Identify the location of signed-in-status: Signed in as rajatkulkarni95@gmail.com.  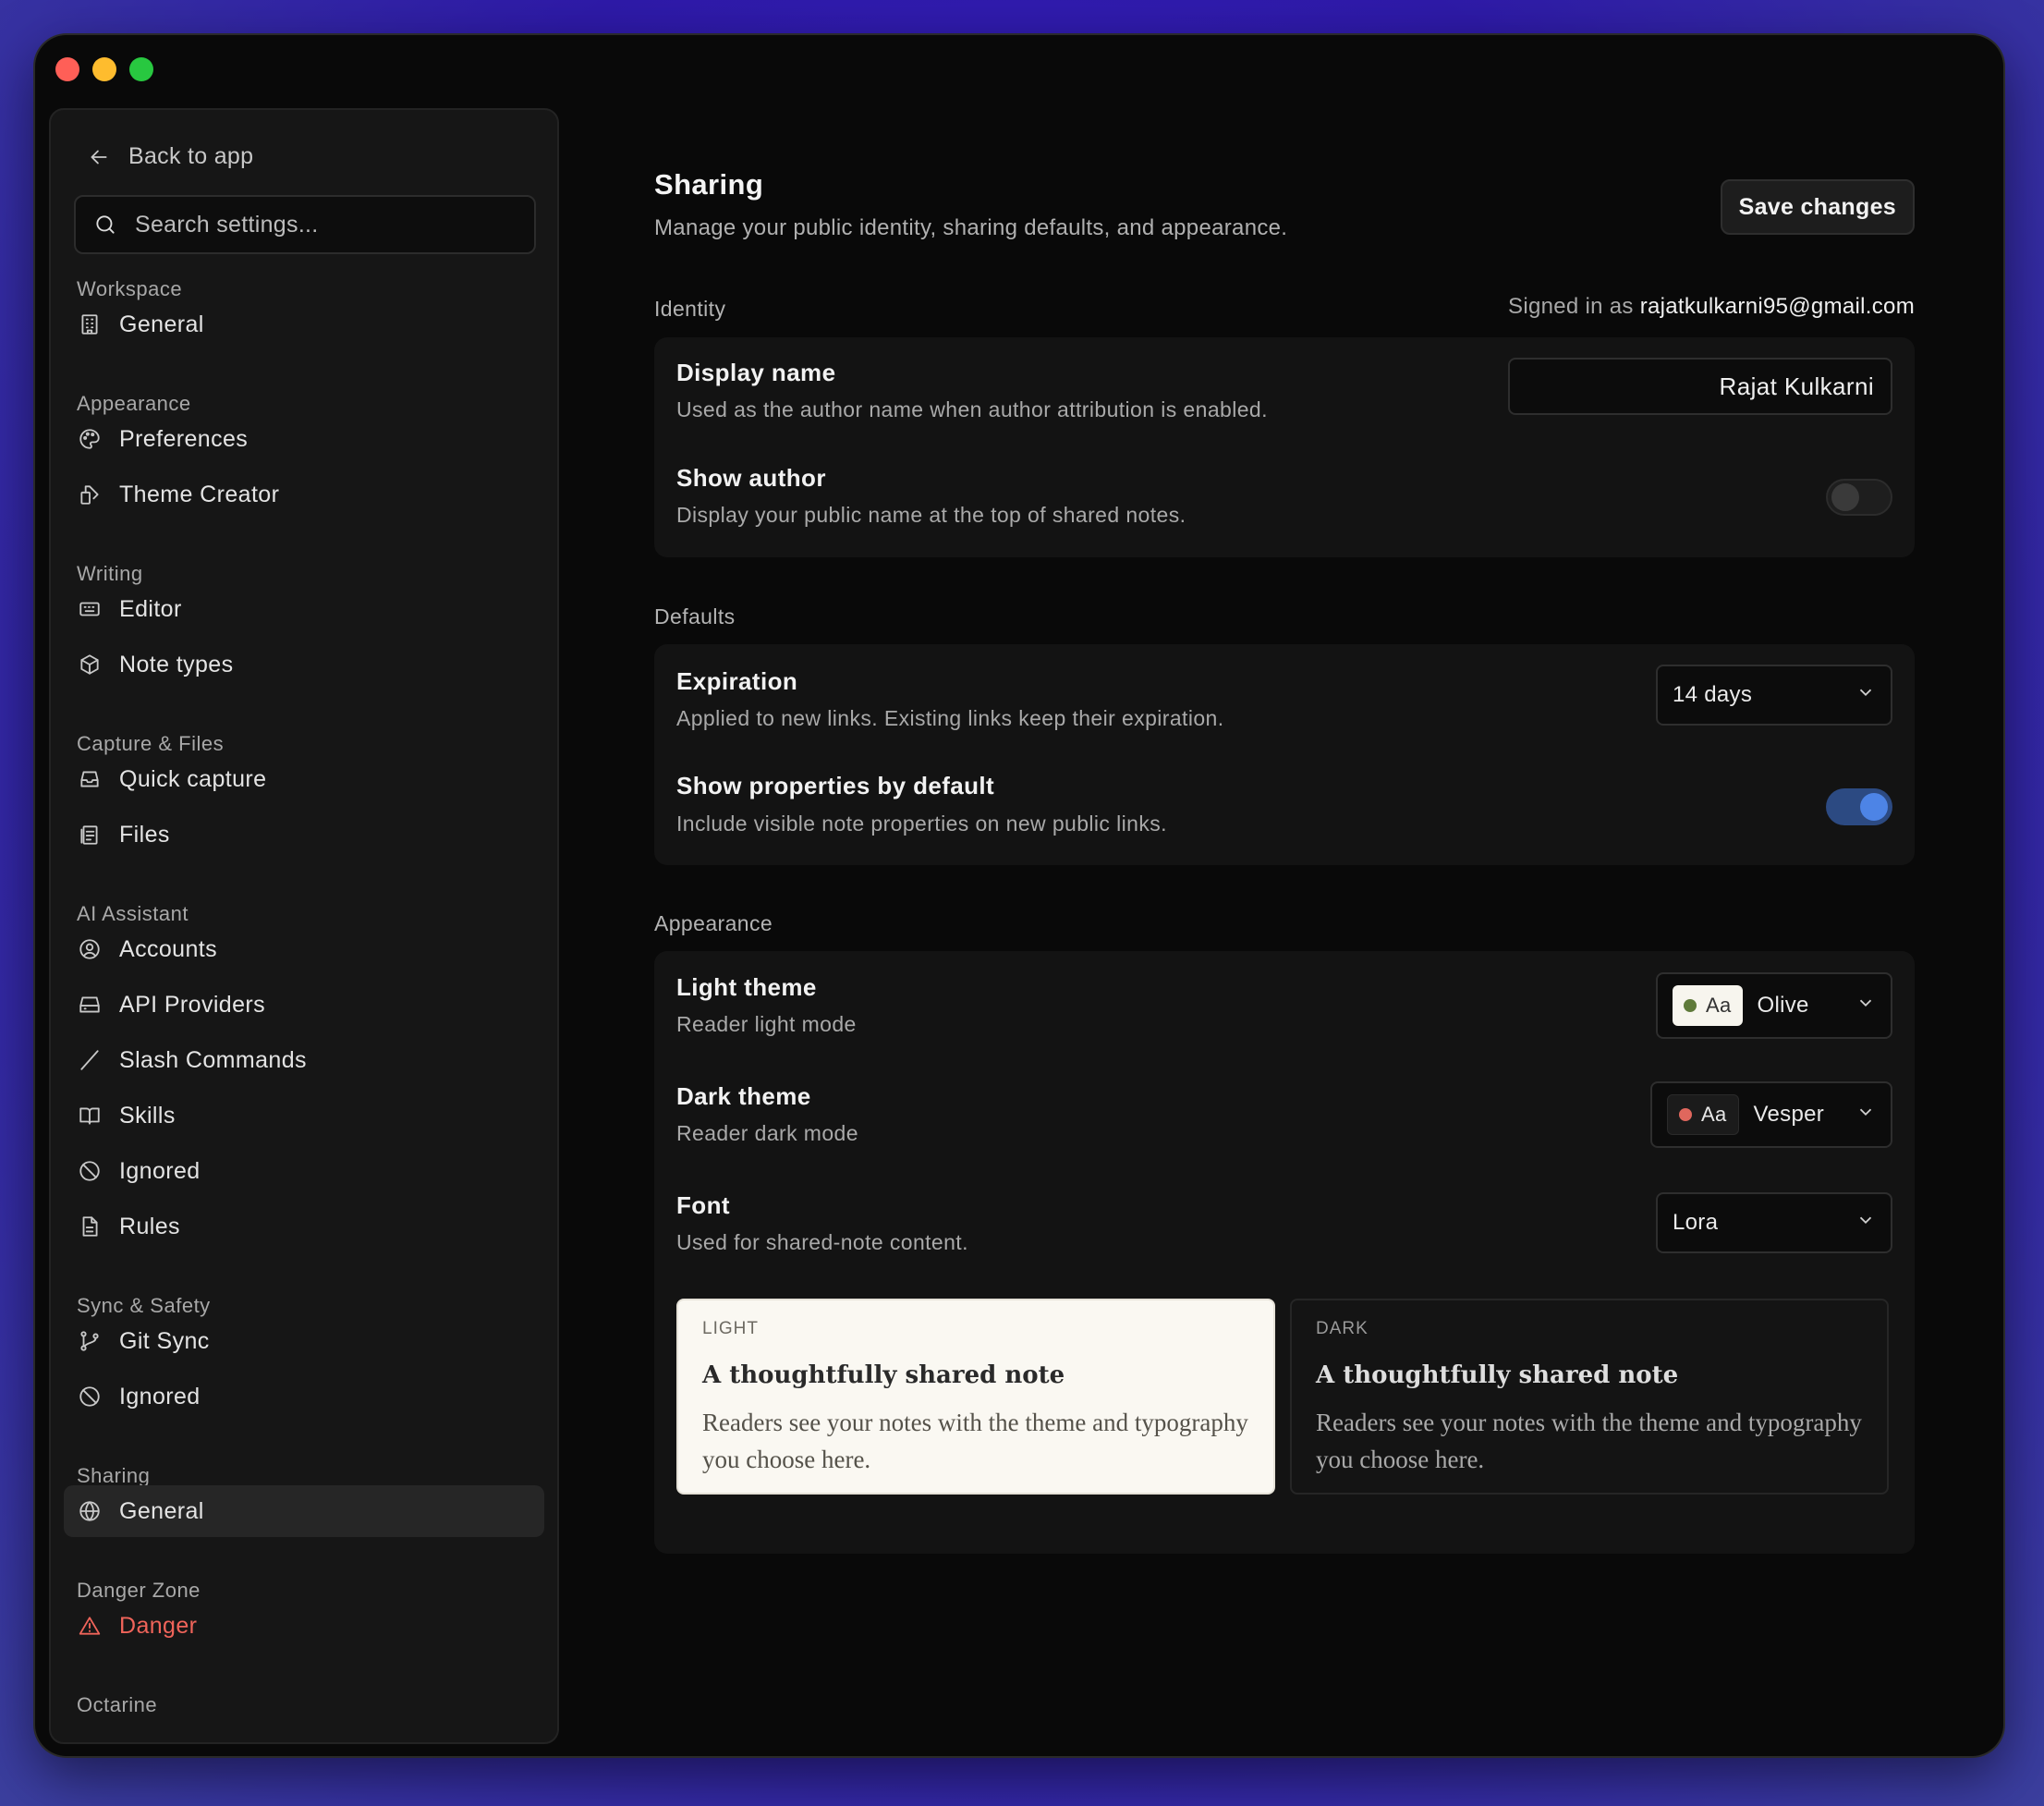
(1712, 307).